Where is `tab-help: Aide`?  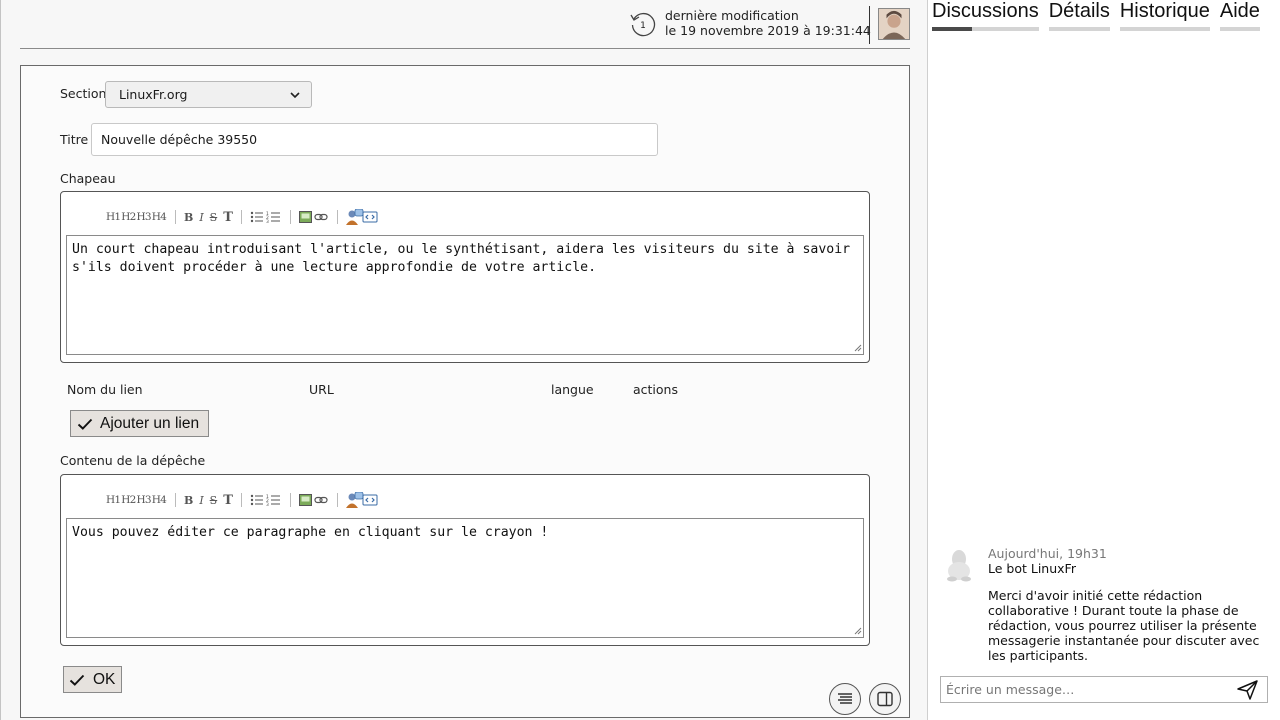
tab-help: Aide is located at coordinates (1239, 15).